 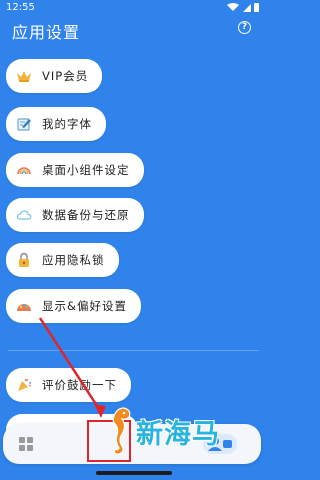 I want to click on annotation-highlight-box, so click(x=109, y=441).